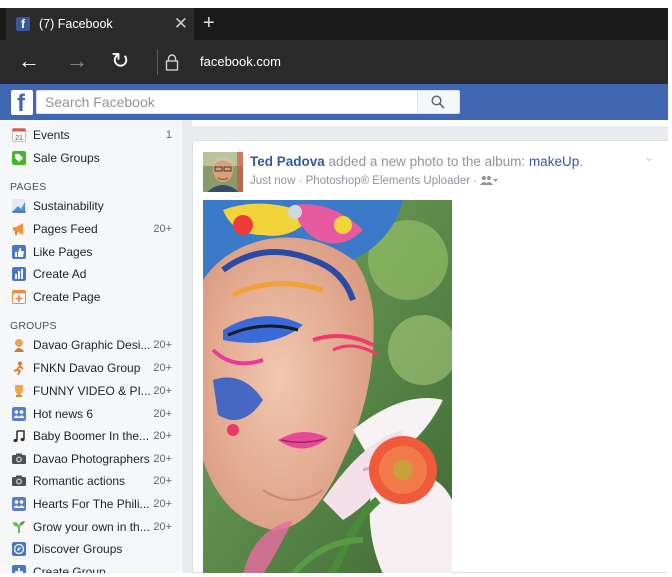  Describe the element at coordinates (19, 158) in the screenshot. I see `sale-groups-icon` at that location.